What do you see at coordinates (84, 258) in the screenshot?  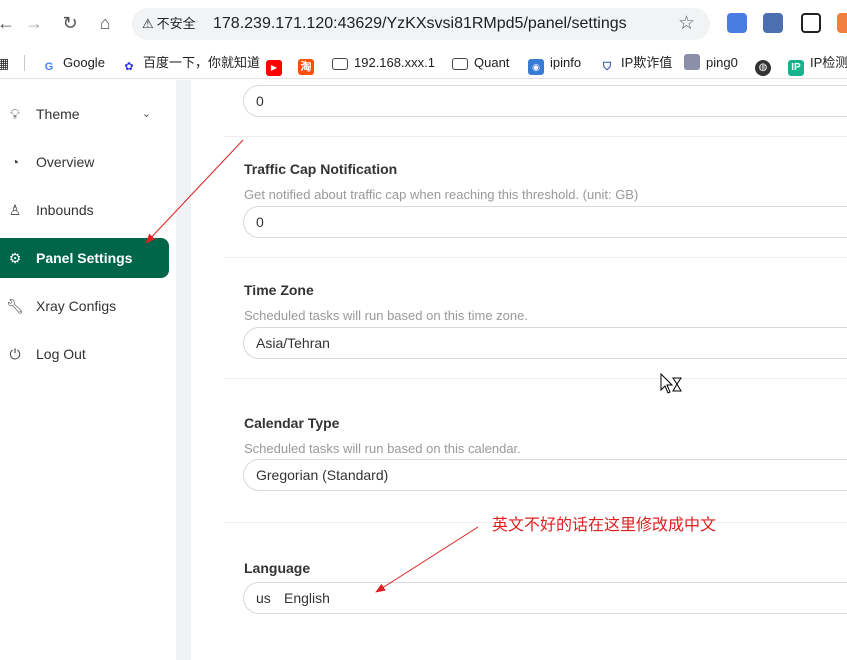 I see `sidebar-item-panel-settings: ⚙ Panel Settings` at bounding box center [84, 258].